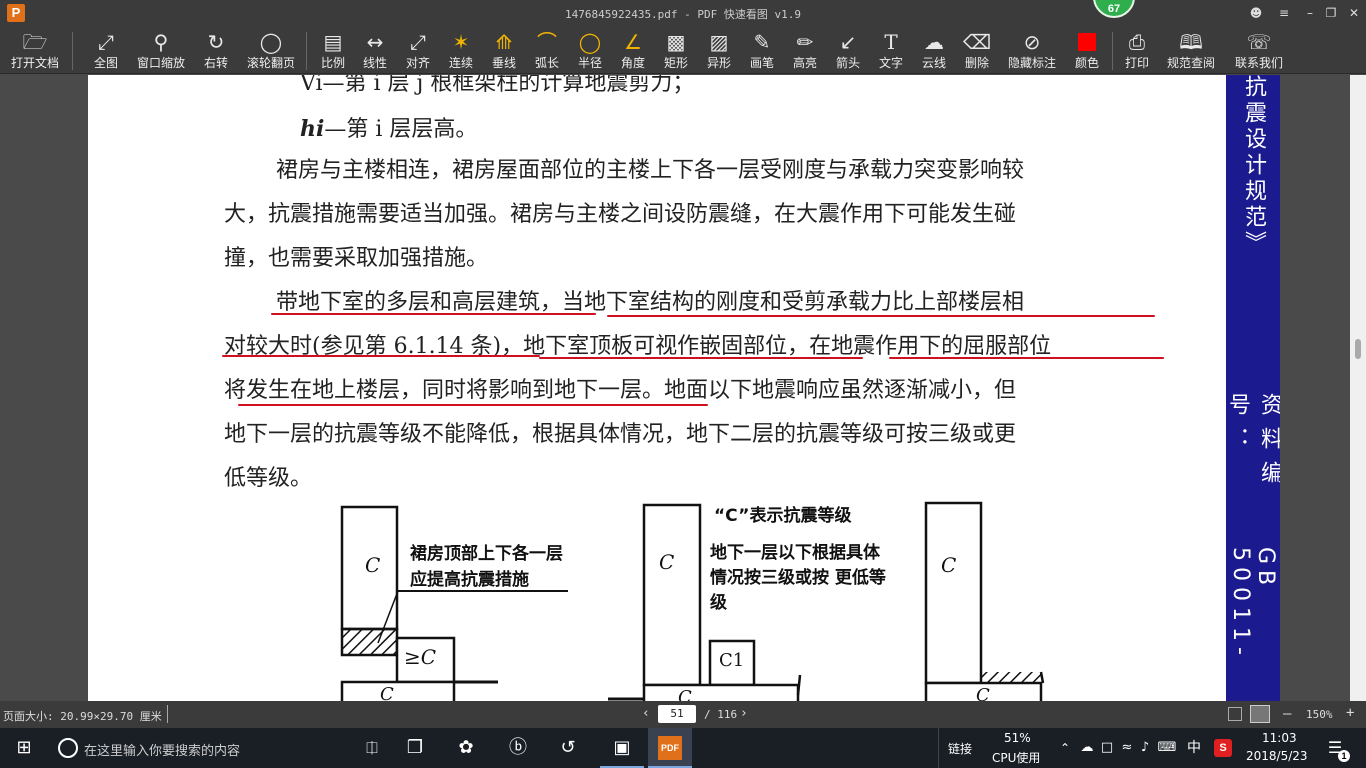 Image resolution: width=1366 pixels, height=768 pixels. I want to click on zoom-level: 150%, so click(1319, 714).